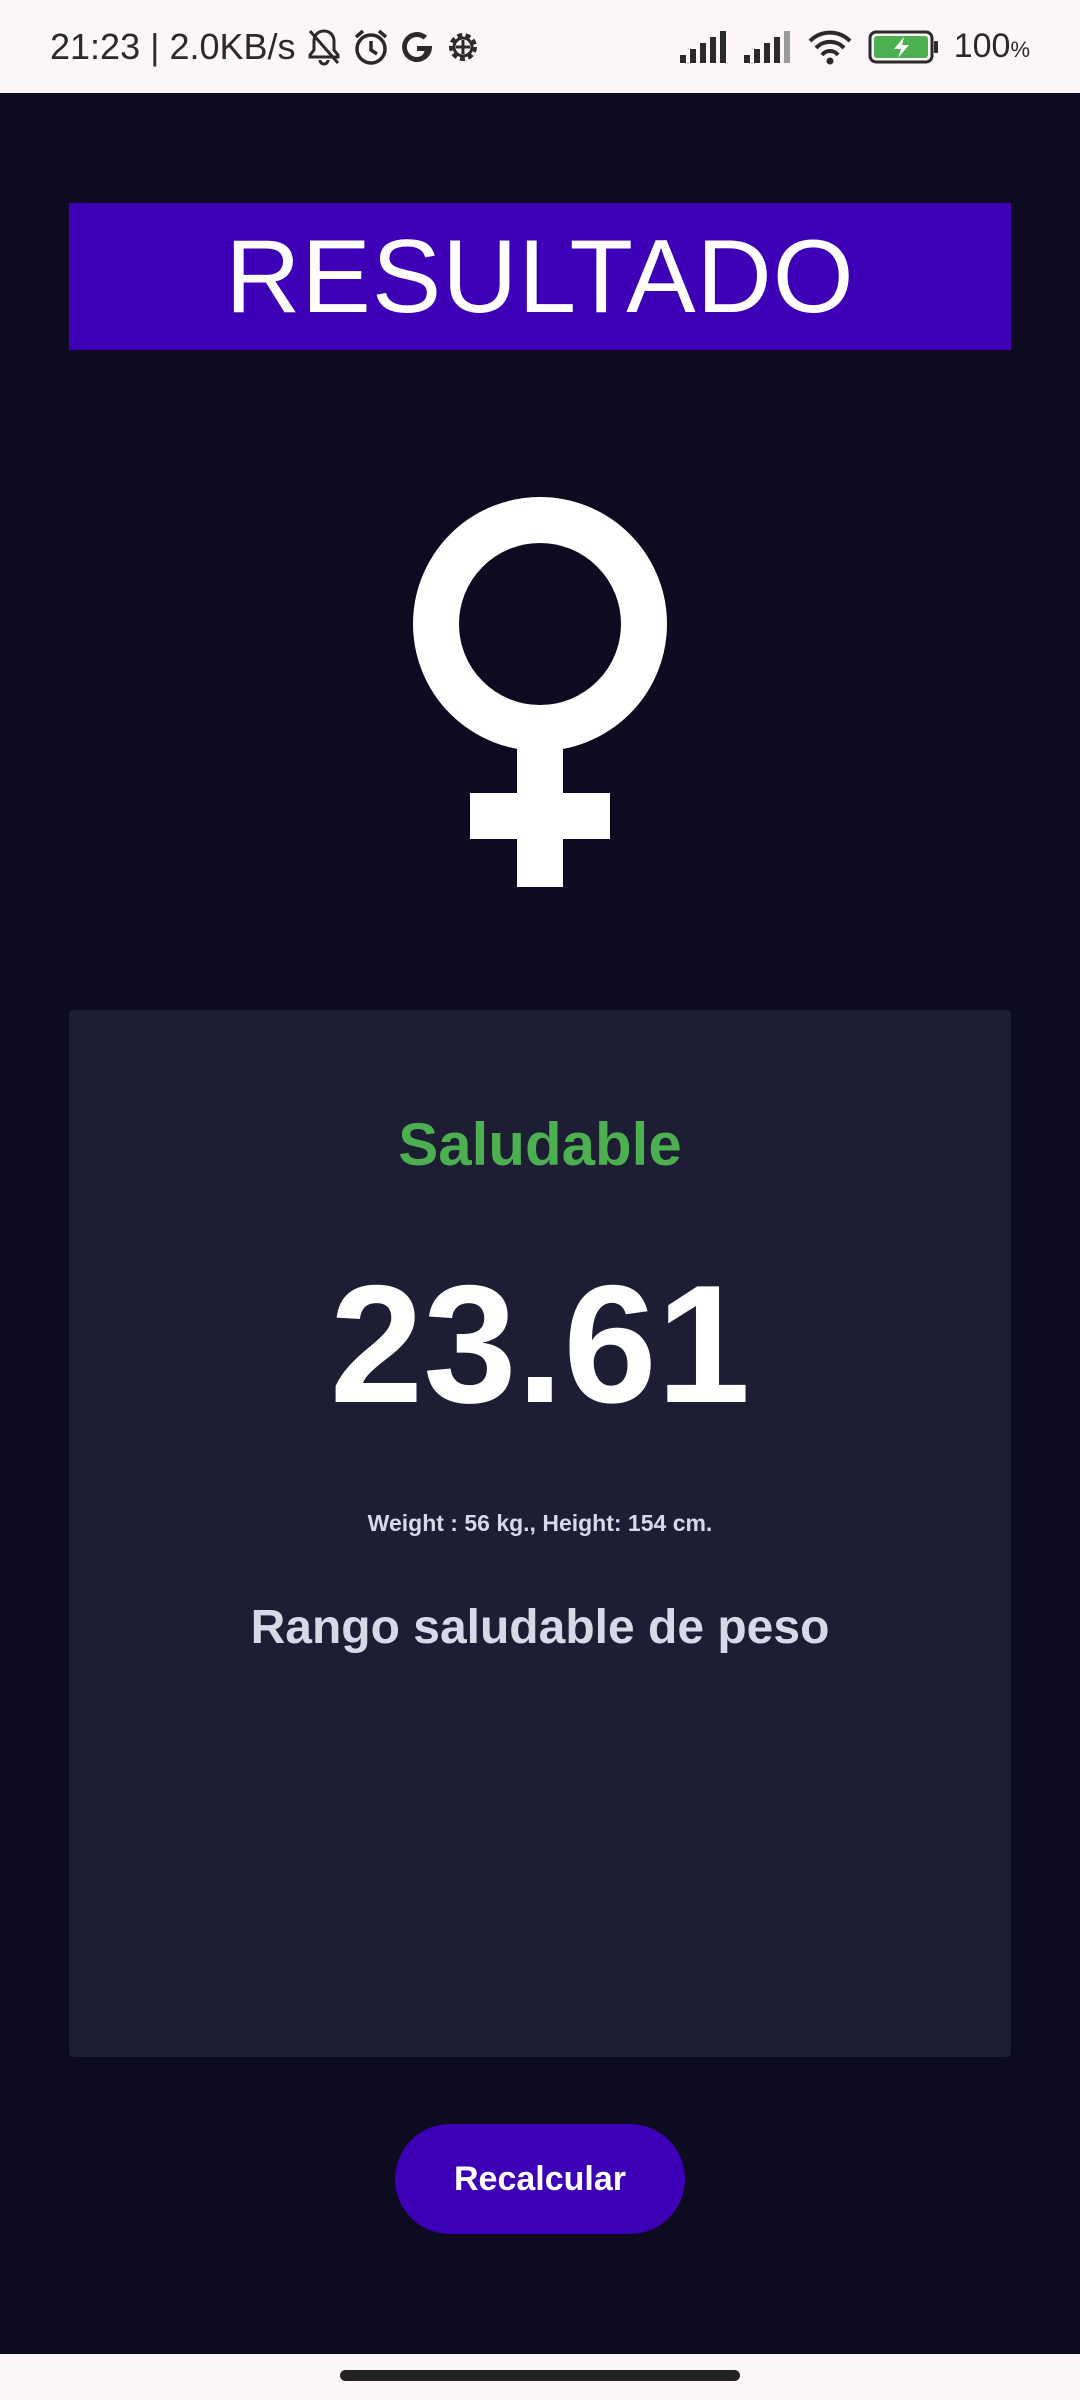 The image size is (1080, 2400). I want to click on page-title: RESULTADO, so click(540, 276).